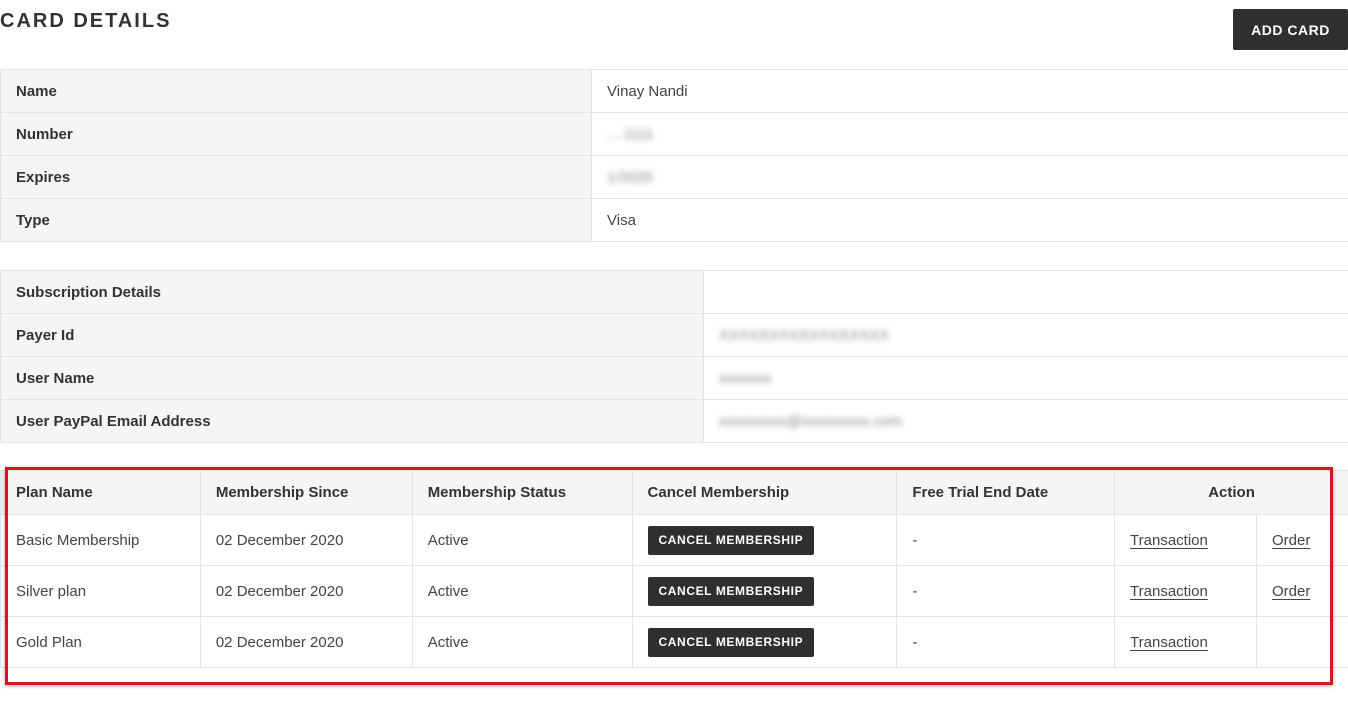  I want to click on subscription-row-subscription-details: Subscription Details, so click(674, 292).